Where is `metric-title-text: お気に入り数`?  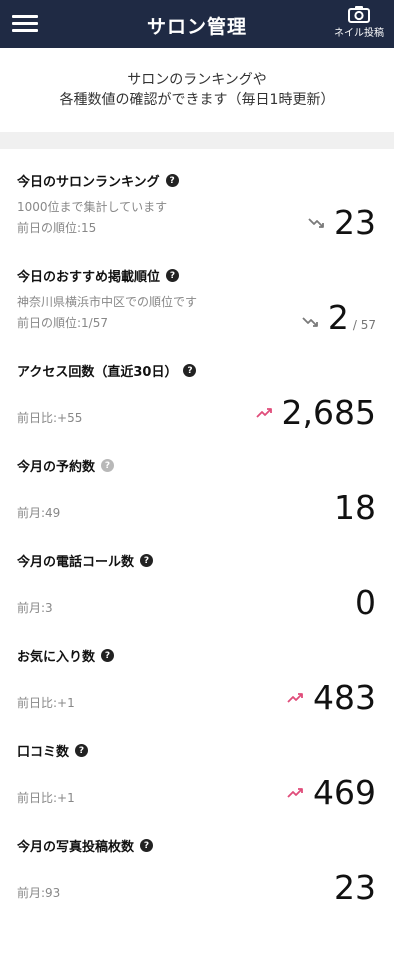 metric-title-text: お気に入り数 is located at coordinates (56, 657).